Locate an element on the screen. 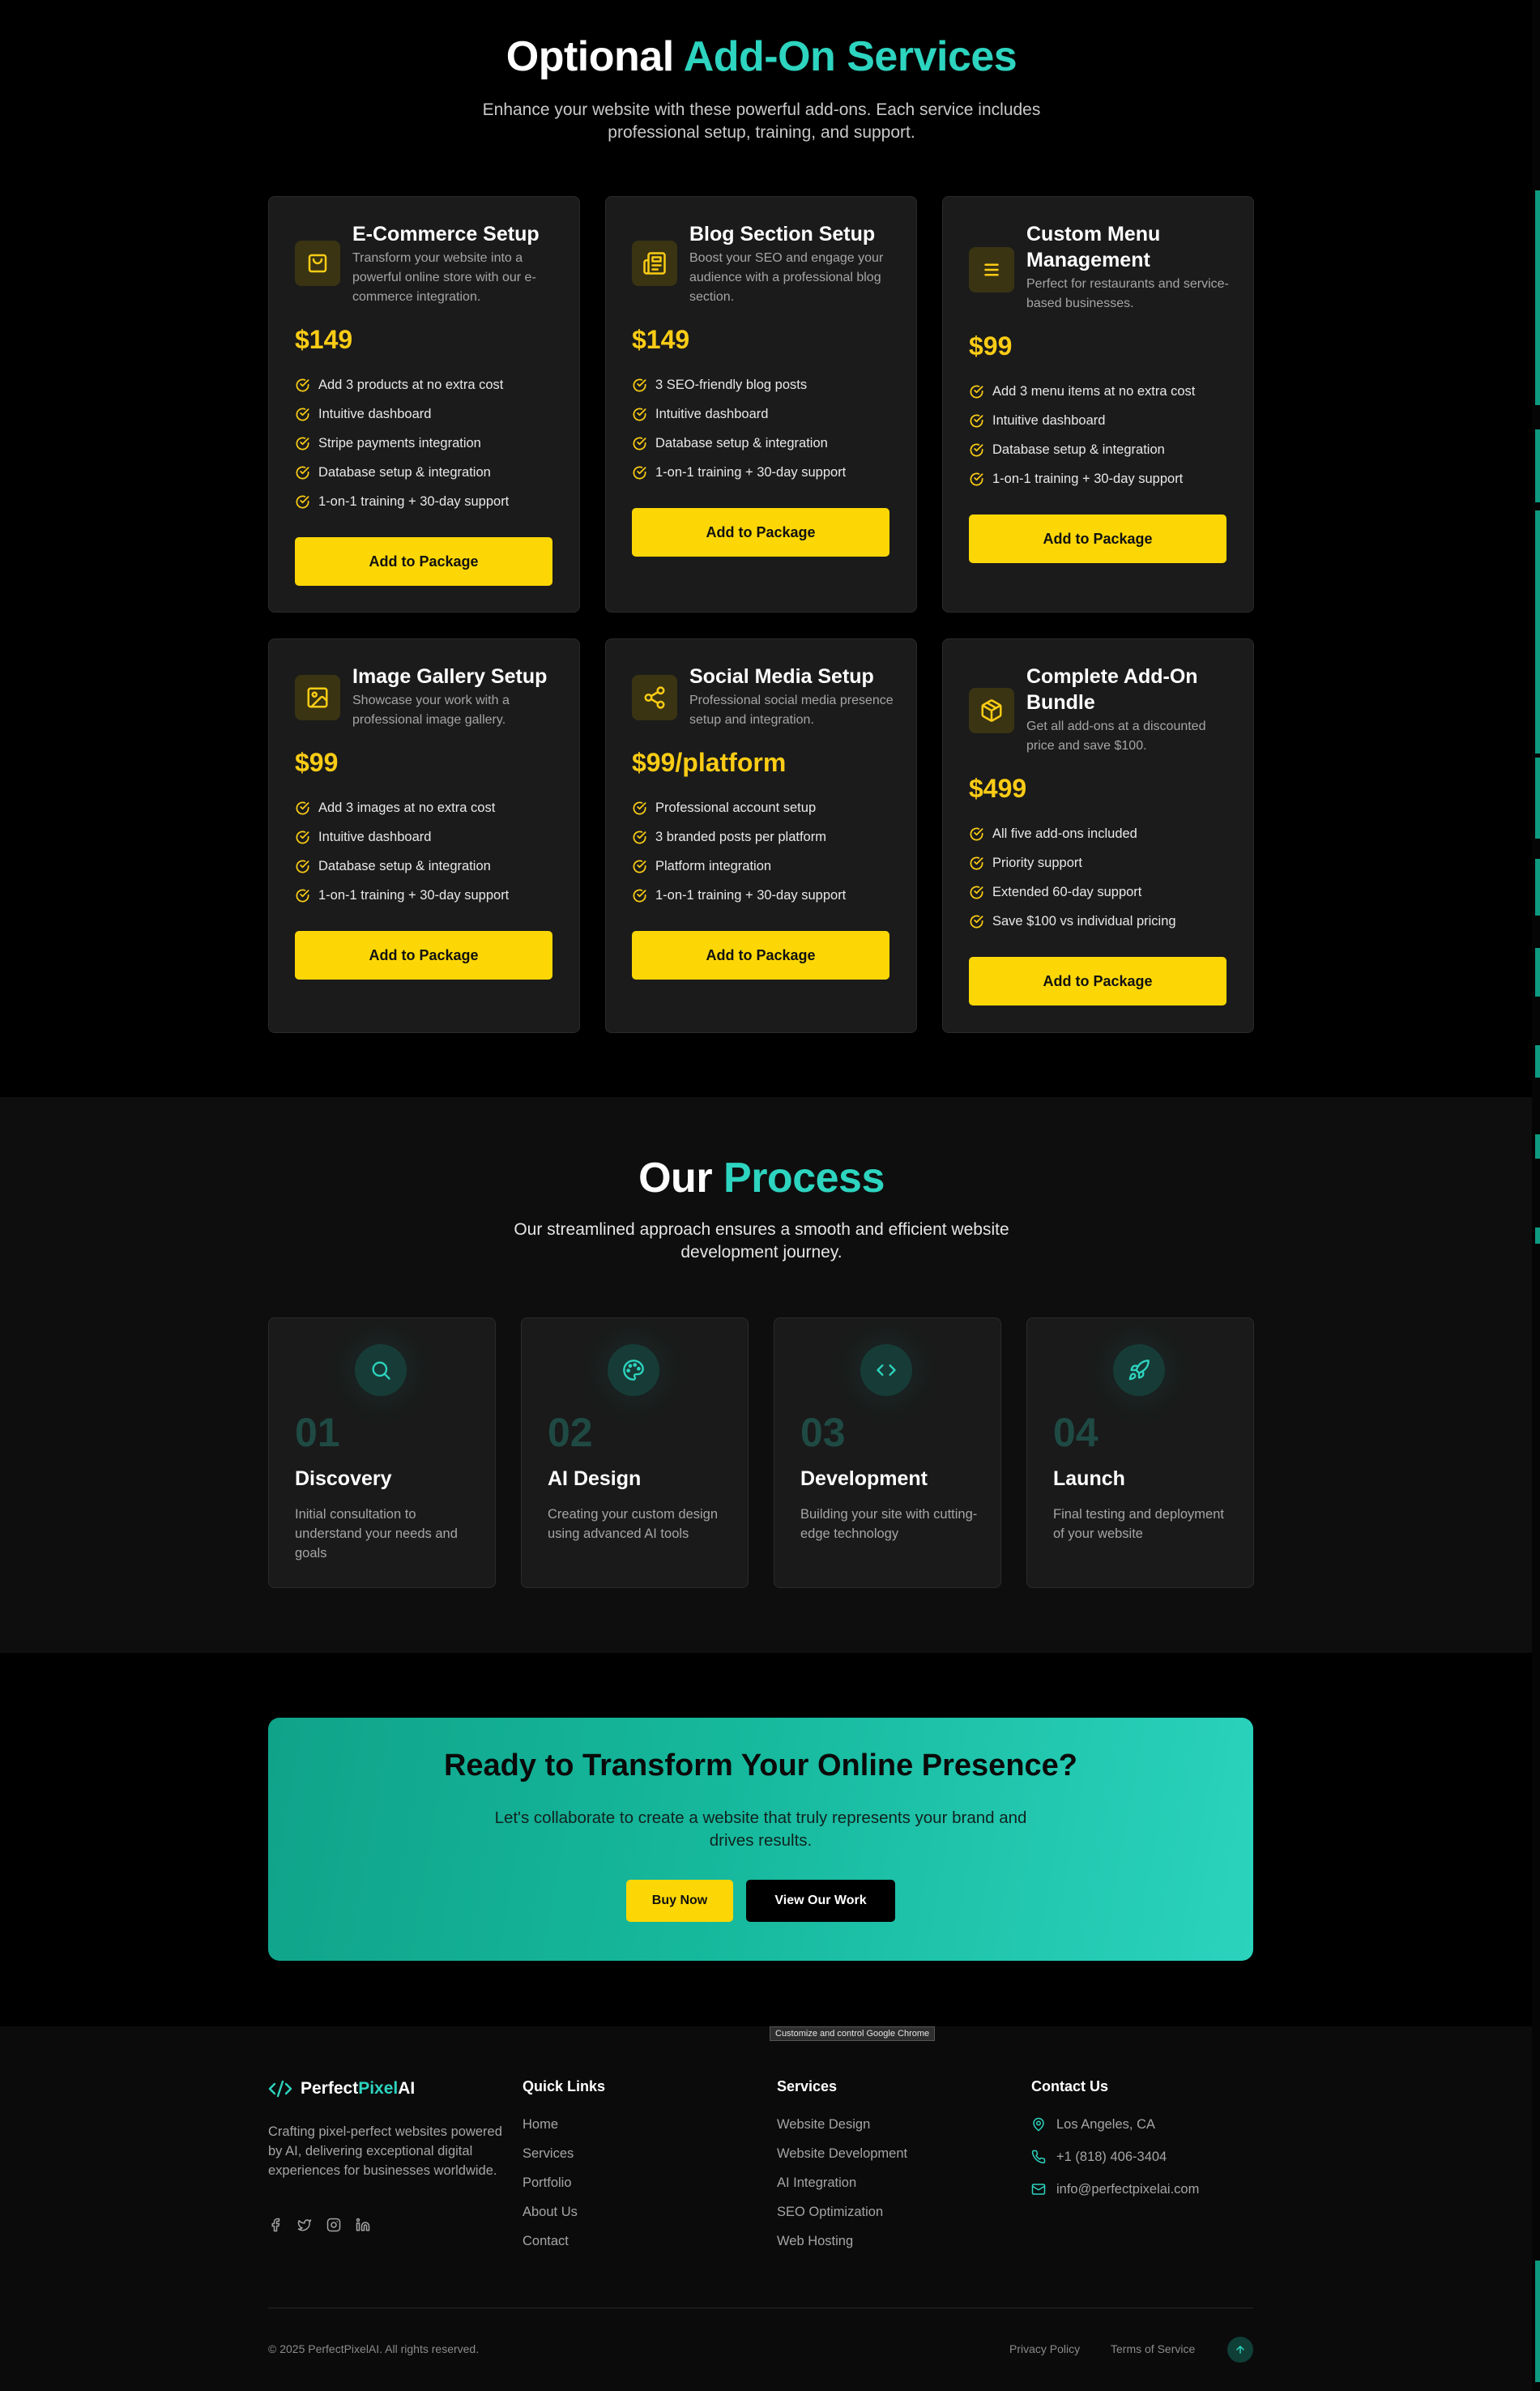 Image resolution: width=1540 pixels, height=2391 pixels. view-our-work-button: View Our Work is located at coordinates (820, 1901).